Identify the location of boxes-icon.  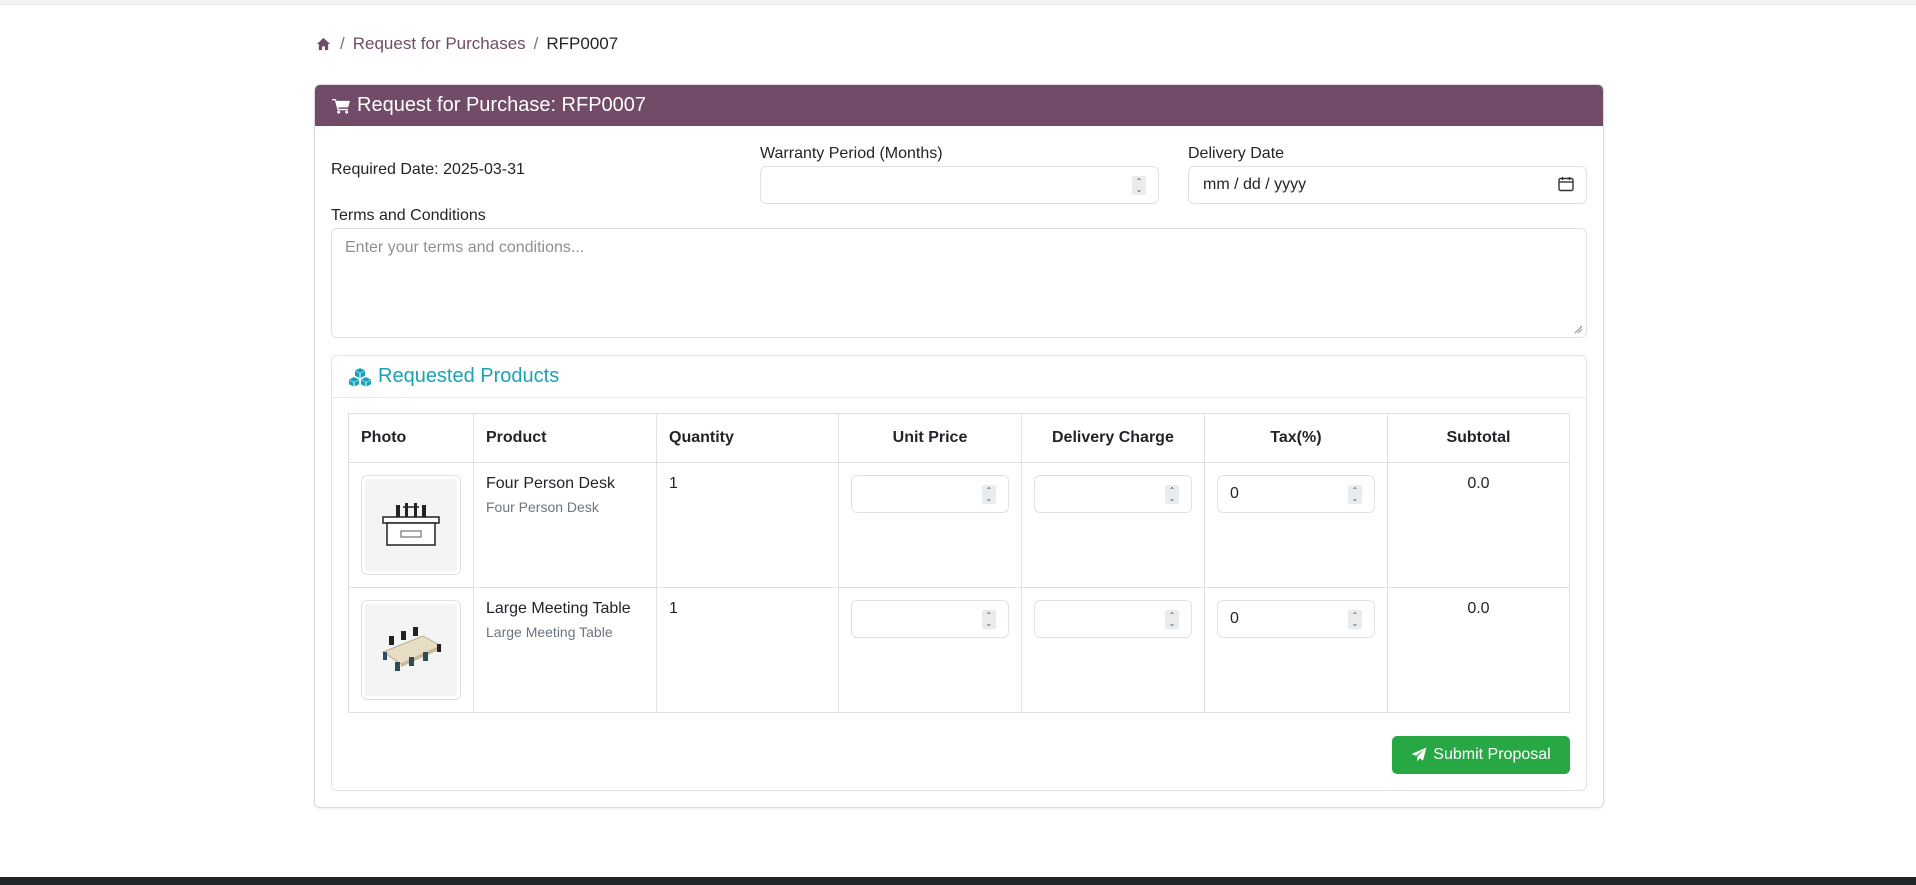
(360, 376).